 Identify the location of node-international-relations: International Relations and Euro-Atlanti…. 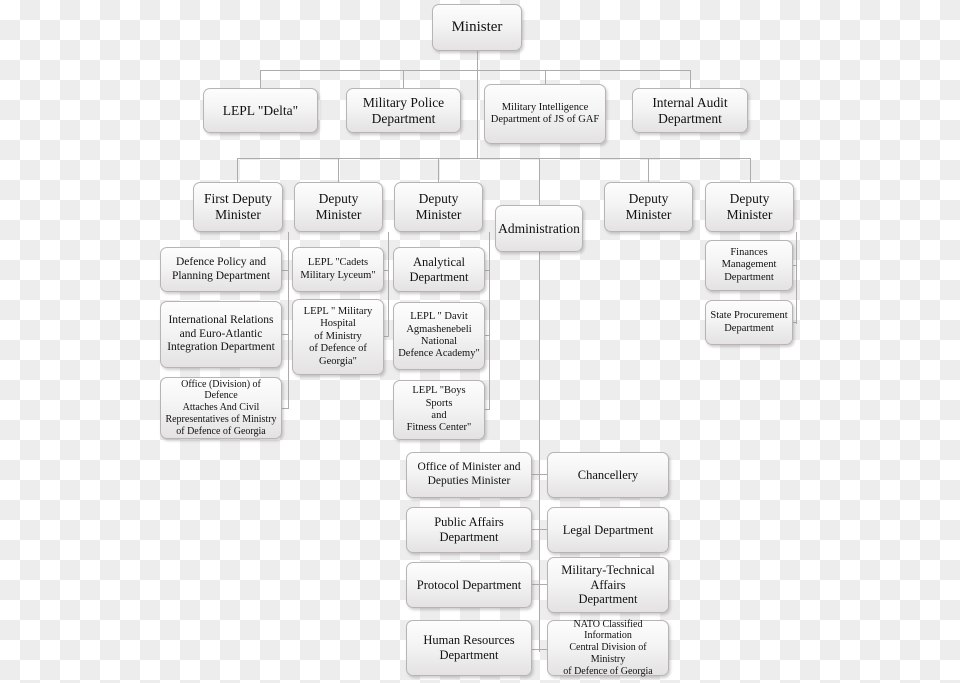
(221, 334).